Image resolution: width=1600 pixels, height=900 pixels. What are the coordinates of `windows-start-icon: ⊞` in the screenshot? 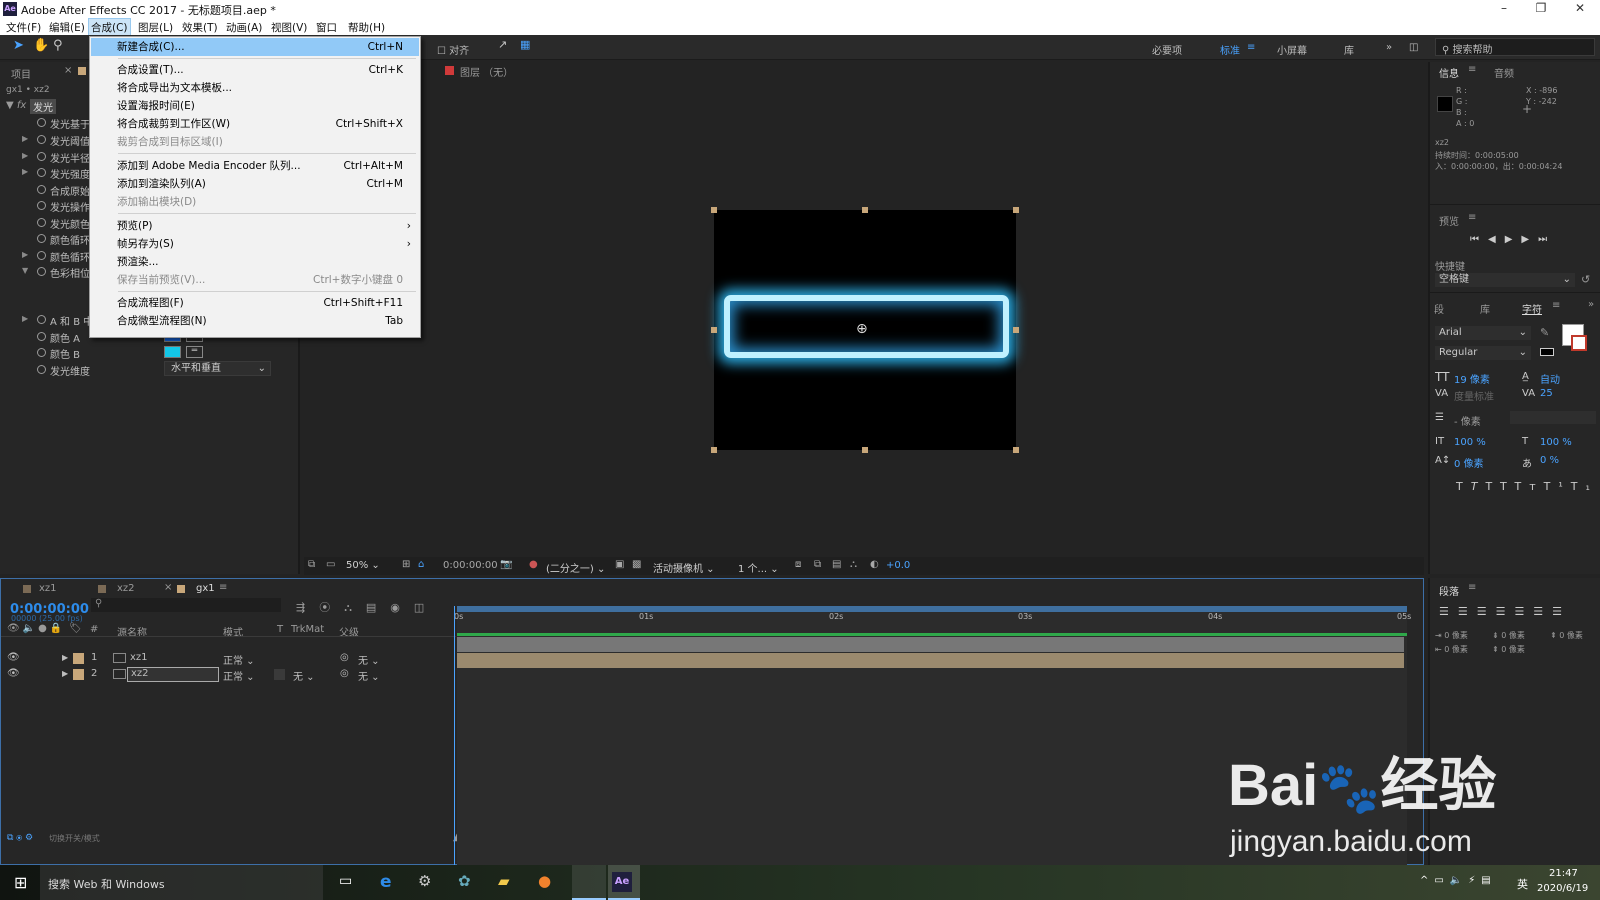 It's located at (20, 882).